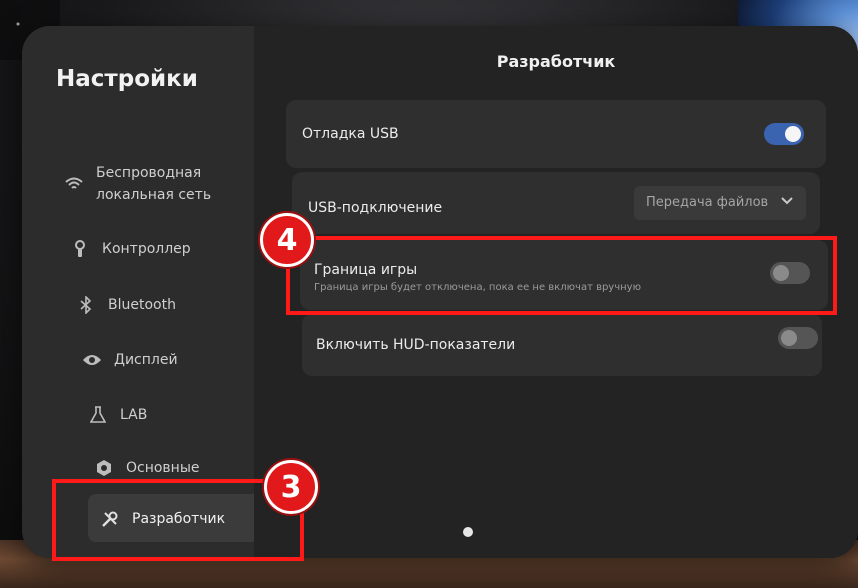 This screenshot has width=858, height=588. What do you see at coordinates (562, 345) in the screenshot?
I see `hud-row: Включить HUD-показатели` at bounding box center [562, 345].